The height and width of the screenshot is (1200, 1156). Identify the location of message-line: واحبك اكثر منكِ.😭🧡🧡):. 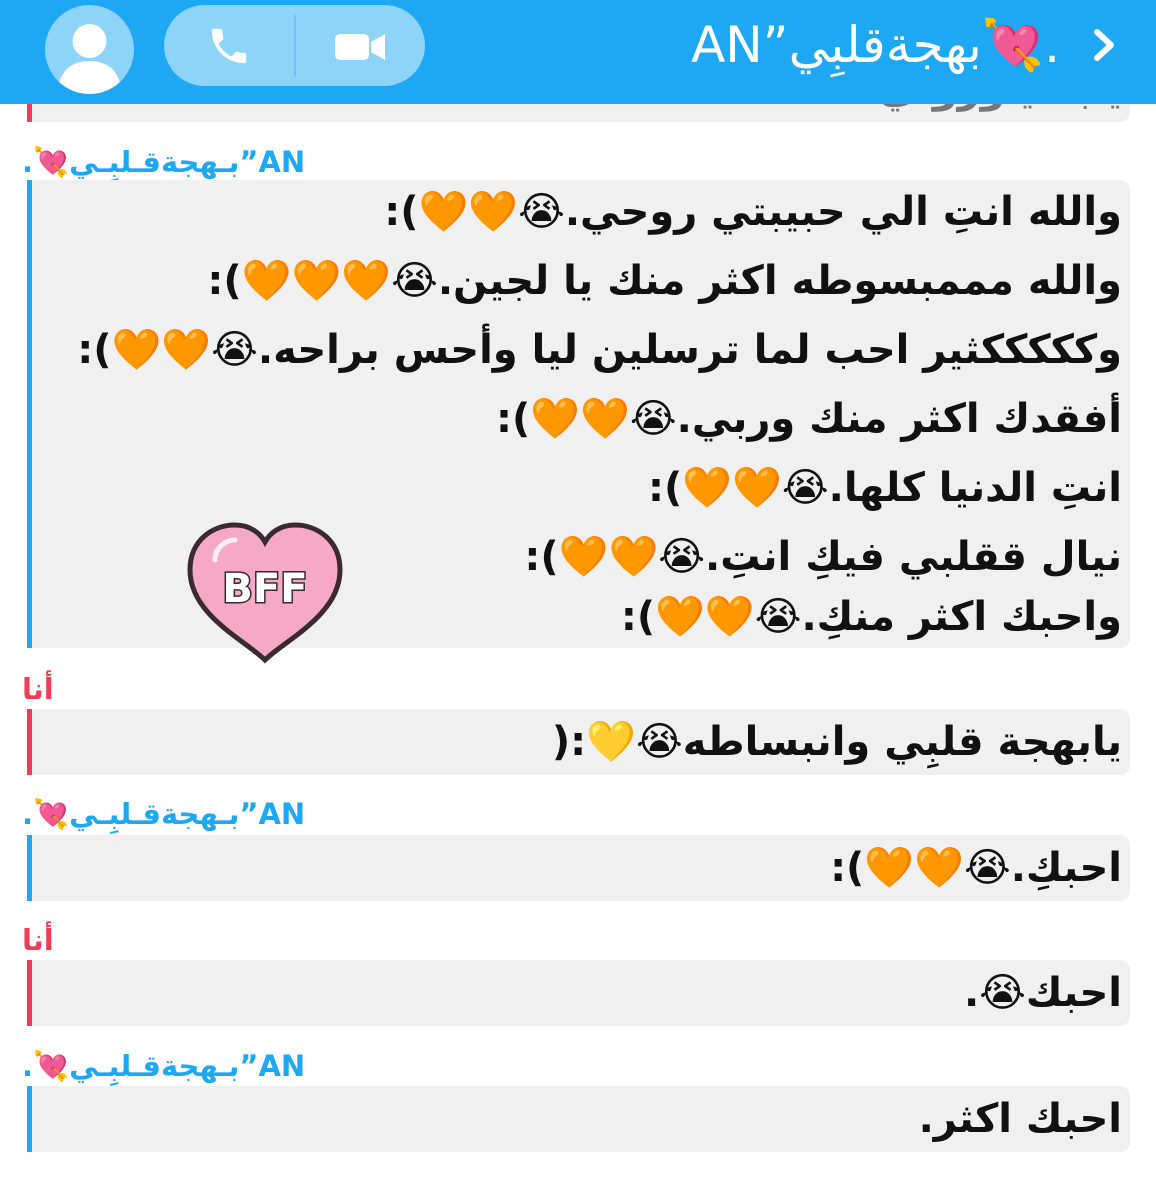
(871, 617).